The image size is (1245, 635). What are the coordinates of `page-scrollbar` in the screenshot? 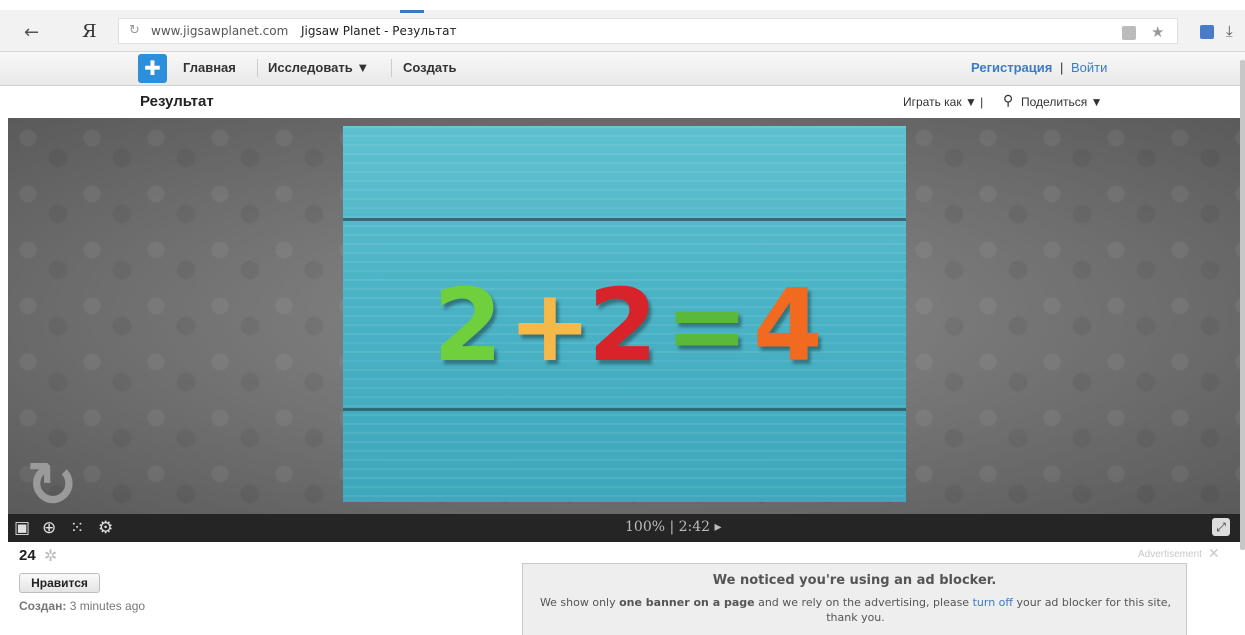 It's located at (1242, 305).